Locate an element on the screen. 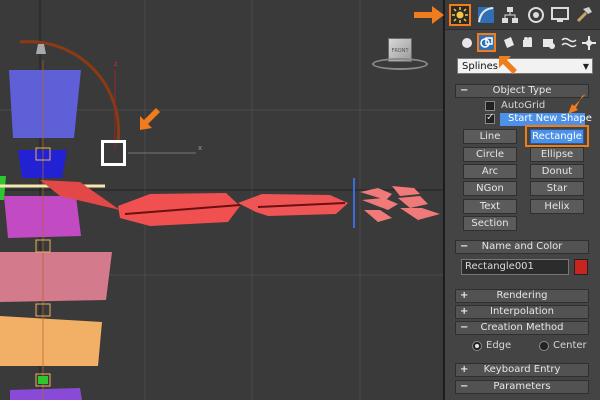 The height and width of the screenshot is (400, 600). cursor-highlight-box is located at coordinates (113, 153).